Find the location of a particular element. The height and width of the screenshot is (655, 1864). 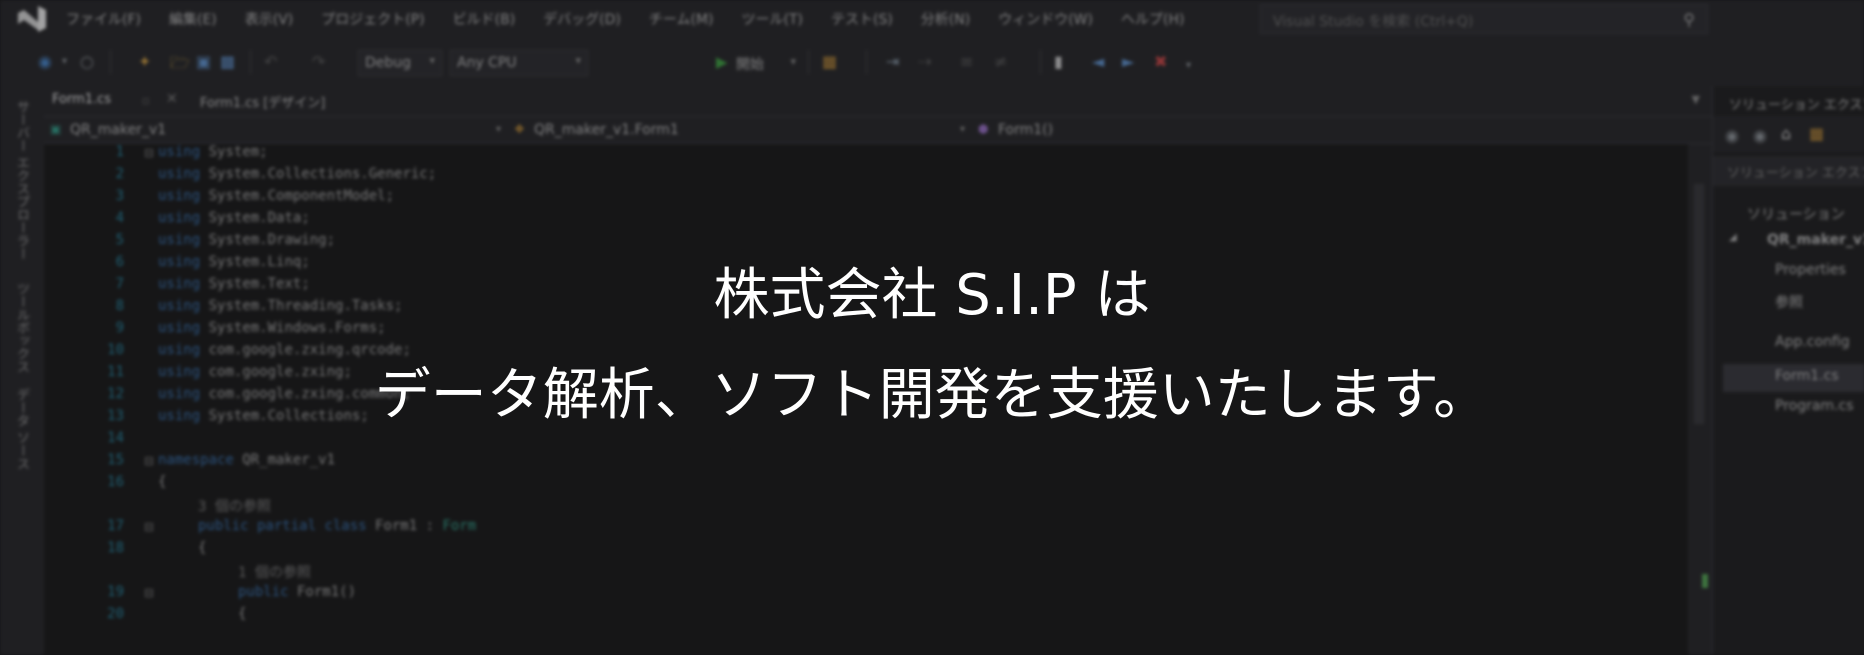

company-headline: 株式会社 S.I.P は is located at coordinates (932, 295).